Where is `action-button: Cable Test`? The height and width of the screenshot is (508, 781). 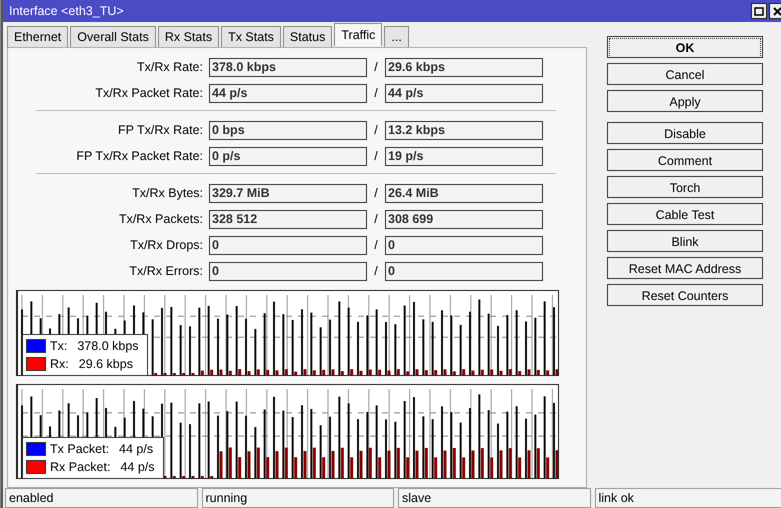 action-button: Cable Test is located at coordinates (685, 214).